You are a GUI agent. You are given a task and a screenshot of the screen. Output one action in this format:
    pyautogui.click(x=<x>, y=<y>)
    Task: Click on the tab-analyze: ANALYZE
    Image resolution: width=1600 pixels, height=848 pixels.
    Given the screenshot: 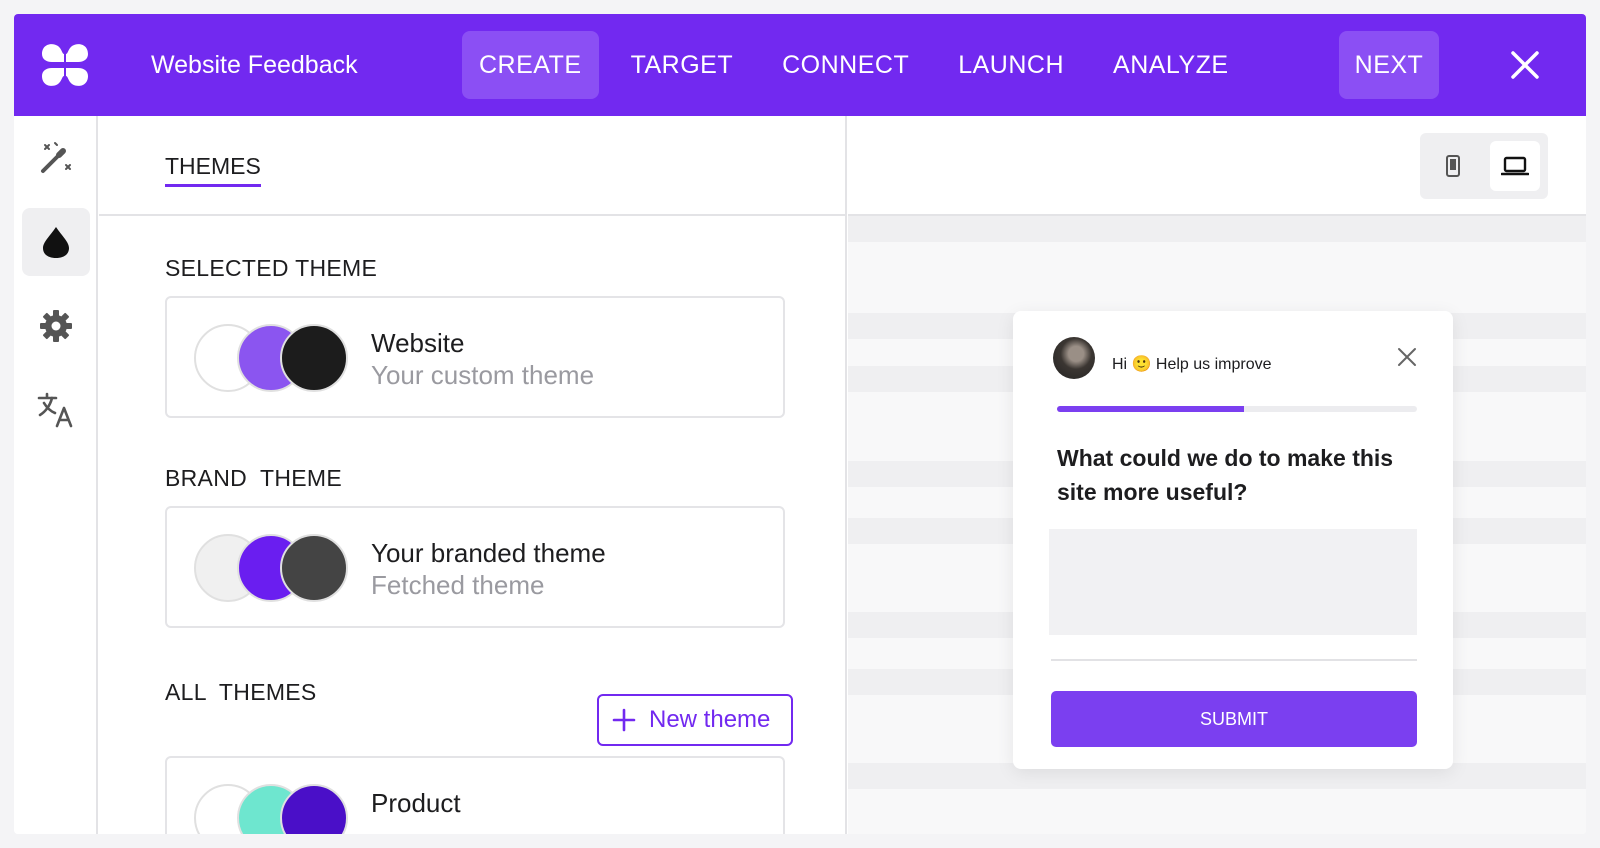 What is the action you would take?
    pyautogui.click(x=1171, y=65)
    